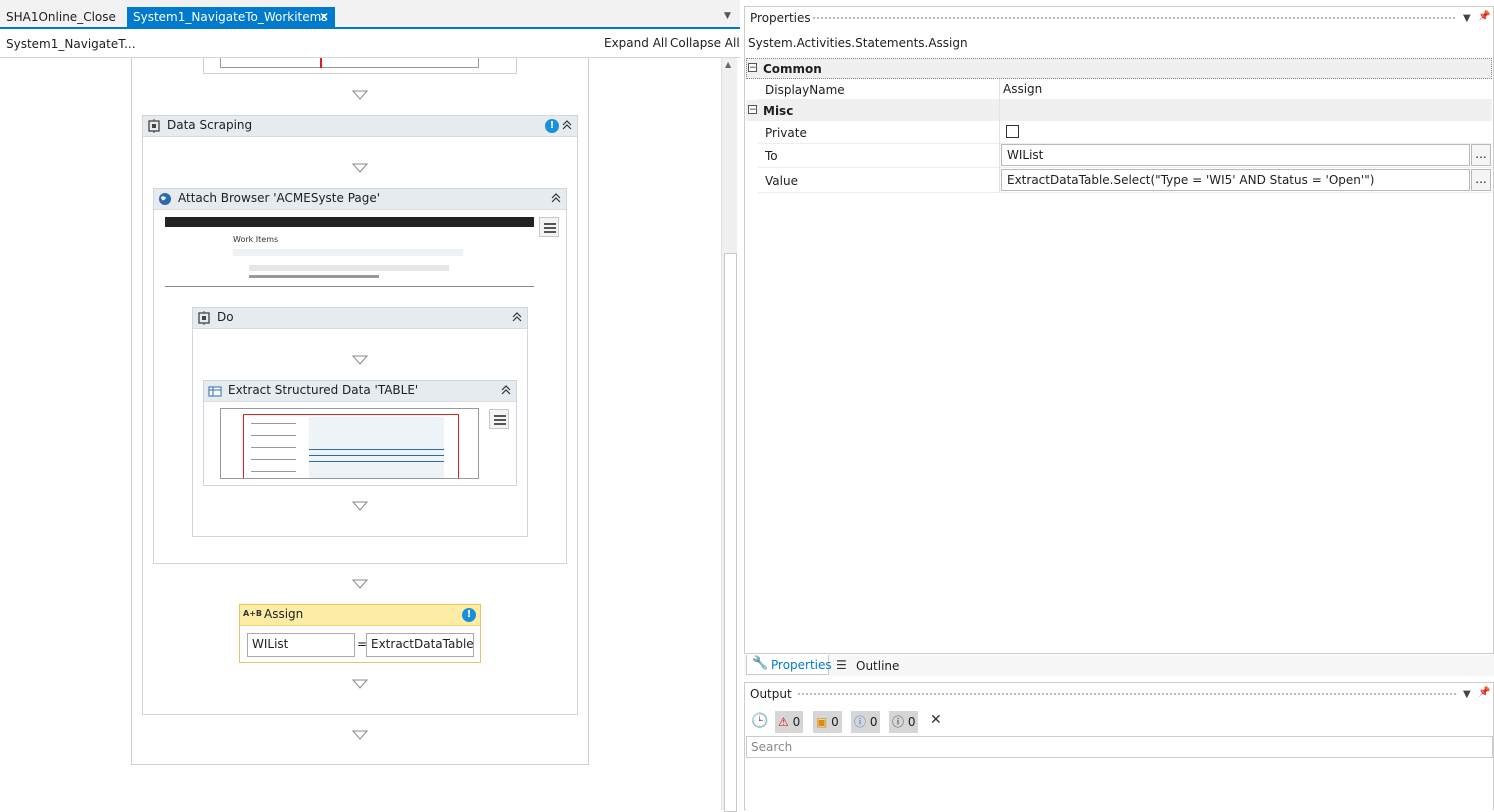 The height and width of the screenshot is (812, 1494). Describe the element at coordinates (898, 722) in the screenshot. I see `trace-icon: ⓘ` at that location.